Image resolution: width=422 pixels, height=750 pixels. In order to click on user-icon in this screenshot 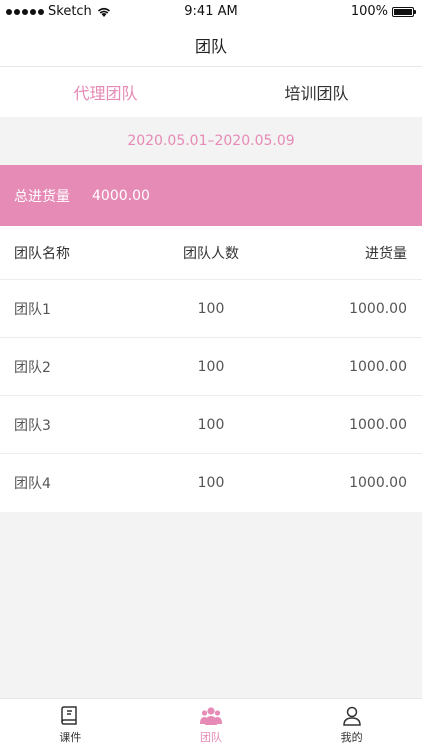, I will do `click(351, 716)`.